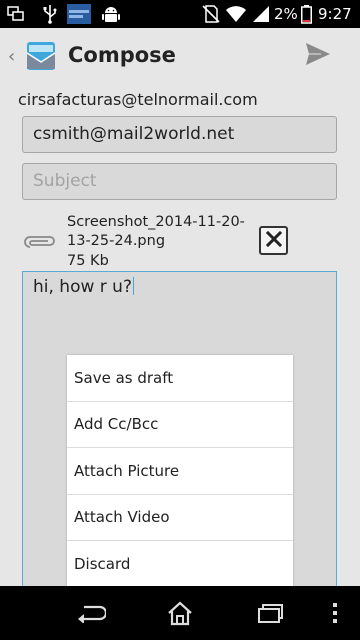  What do you see at coordinates (180, 378) in the screenshot?
I see `menu-item-save-as-draft: Save as draft` at bounding box center [180, 378].